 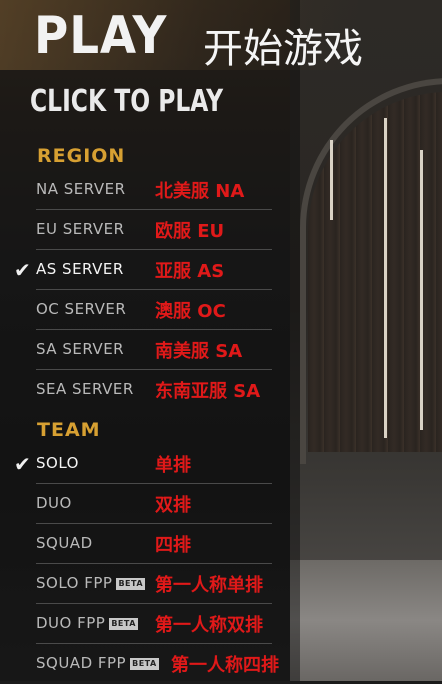 What do you see at coordinates (190, 271) in the screenshot?
I see `region-option-cn-annotation: 亚服 AS` at bounding box center [190, 271].